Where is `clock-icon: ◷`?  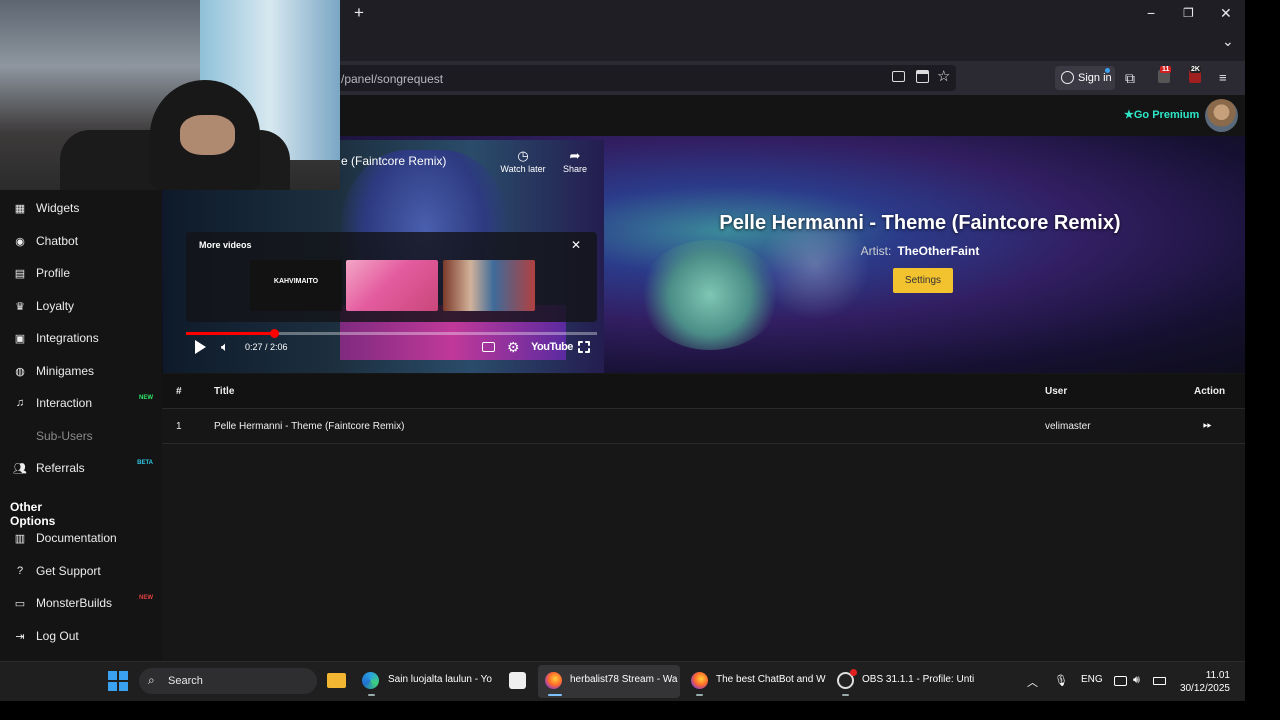
clock-icon: ◷ is located at coordinates (523, 155).